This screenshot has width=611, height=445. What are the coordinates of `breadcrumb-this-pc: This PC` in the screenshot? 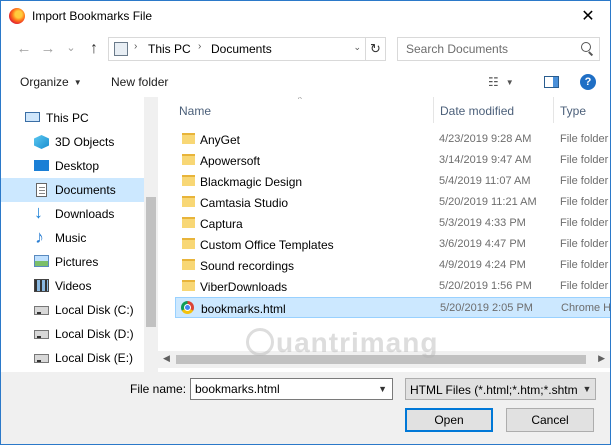 It's located at (169, 49).